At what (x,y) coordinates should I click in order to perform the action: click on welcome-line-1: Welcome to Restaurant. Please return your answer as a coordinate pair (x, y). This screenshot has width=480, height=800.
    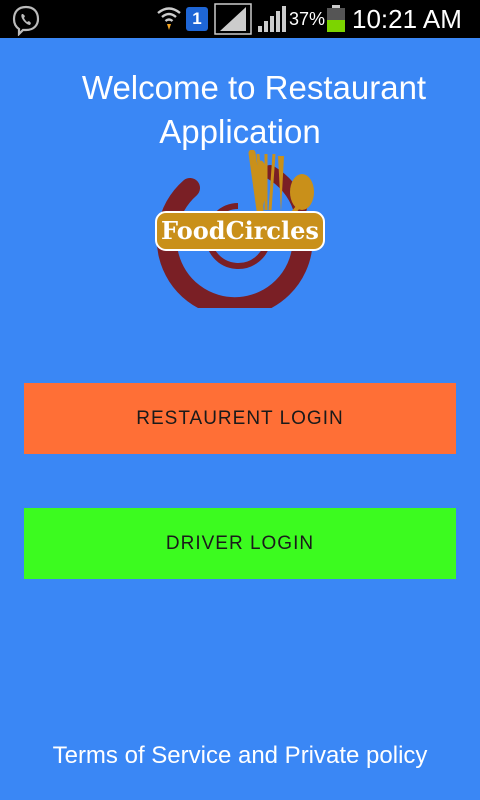
    Looking at the image, I should click on (254, 87).